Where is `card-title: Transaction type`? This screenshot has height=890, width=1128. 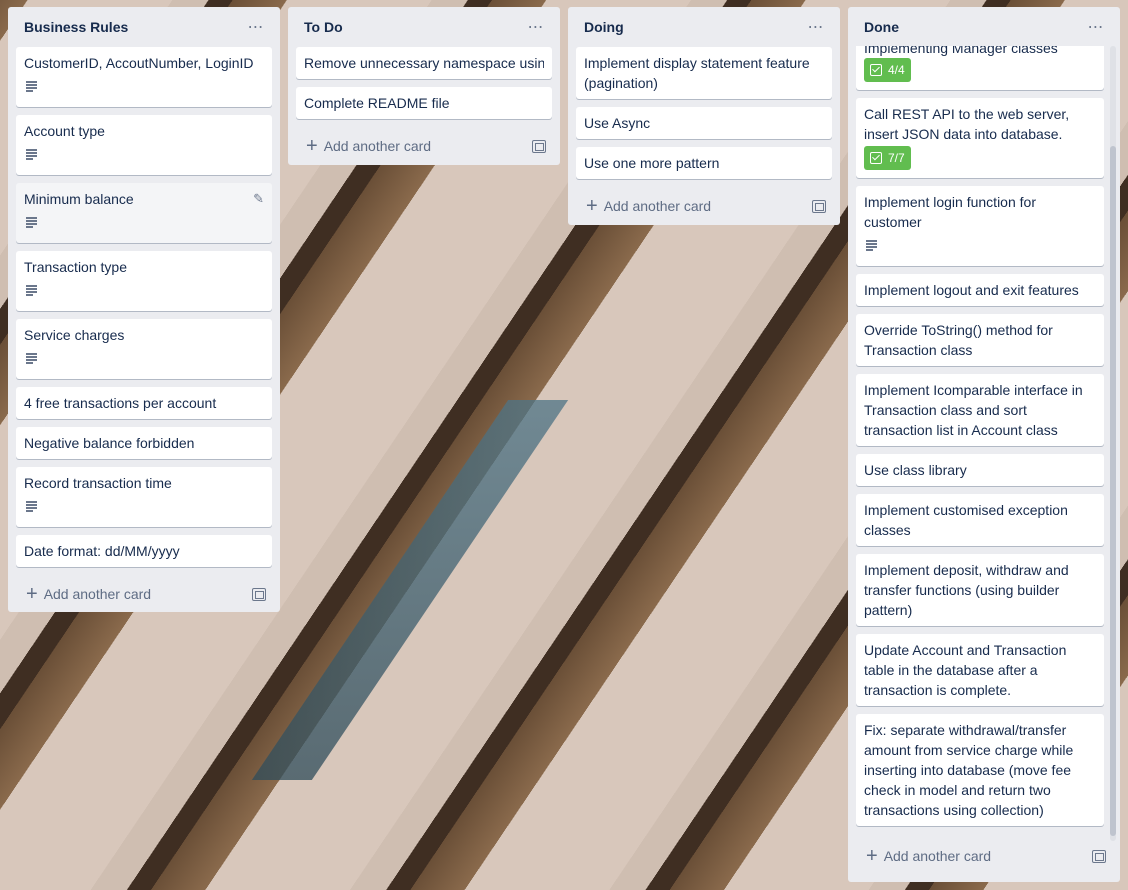 card-title: Transaction type is located at coordinates (75, 267).